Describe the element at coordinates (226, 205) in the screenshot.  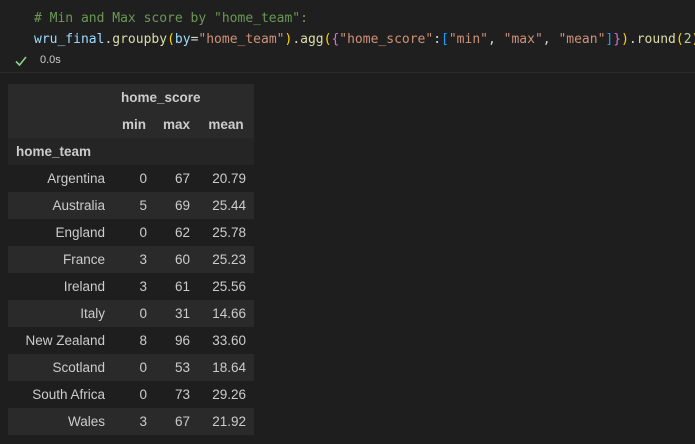
I see `cell-mean: 25.44` at that location.